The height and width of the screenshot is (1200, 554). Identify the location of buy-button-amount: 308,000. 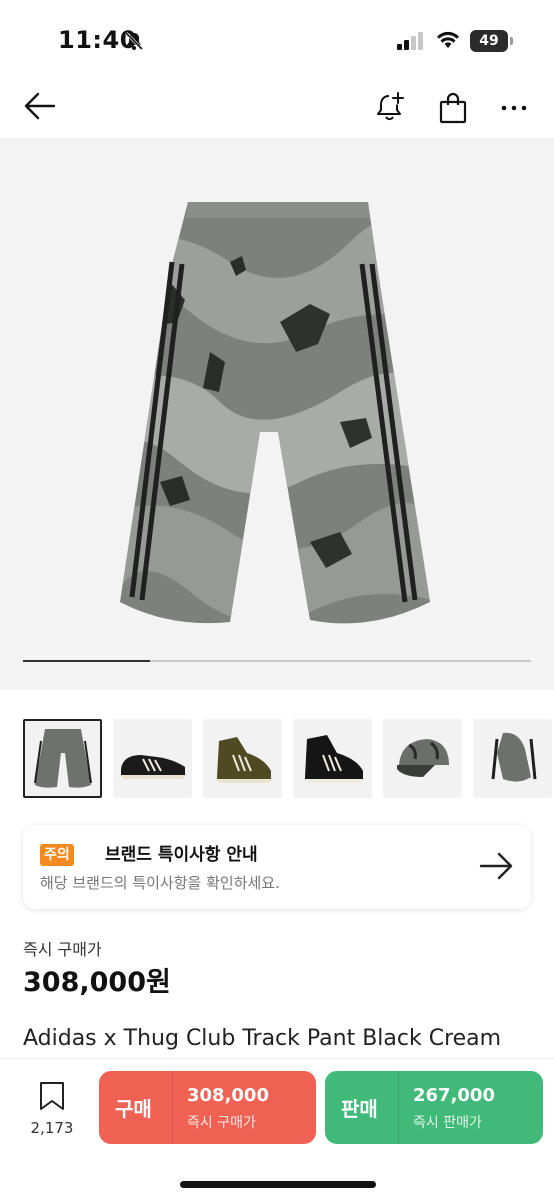
(228, 1095).